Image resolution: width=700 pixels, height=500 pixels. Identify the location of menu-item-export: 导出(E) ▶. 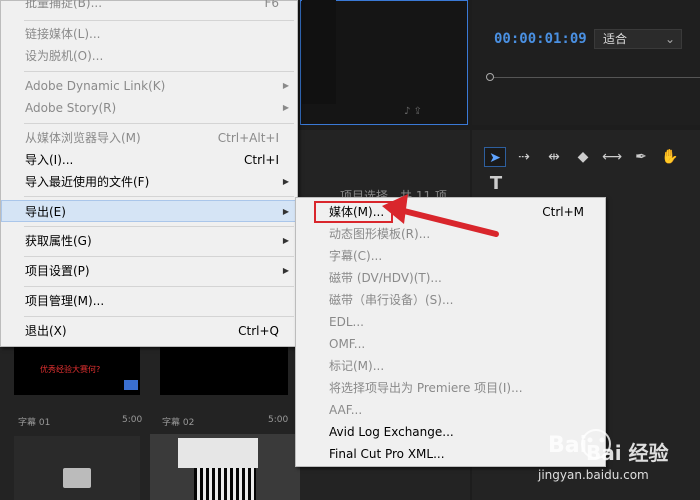
(149, 211).